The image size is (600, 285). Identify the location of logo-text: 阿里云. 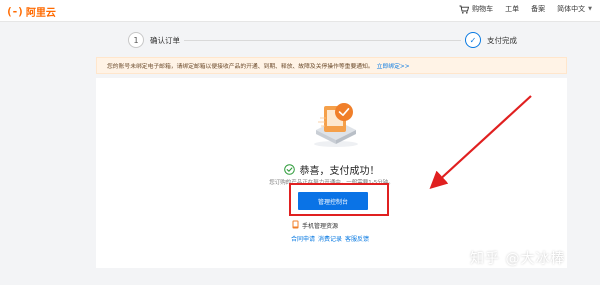
(40, 13).